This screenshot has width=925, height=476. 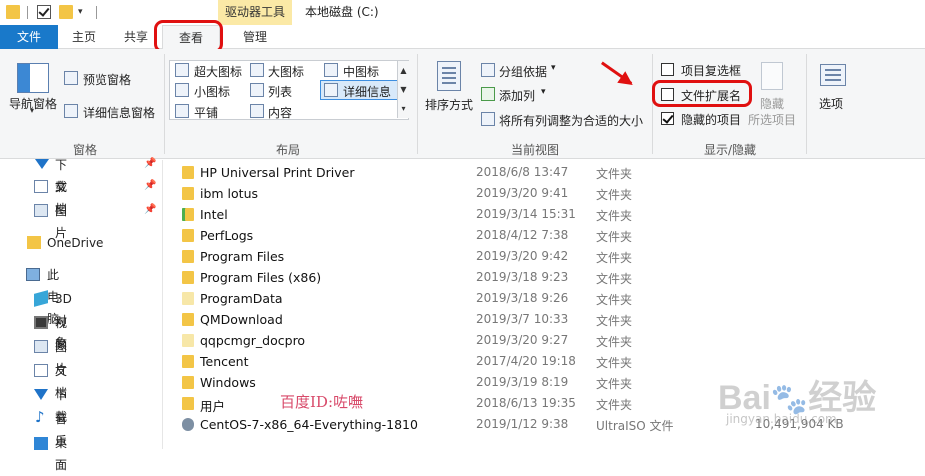 What do you see at coordinates (33, 78) in the screenshot?
I see `navigation-pane-icon` at bounding box center [33, 78].